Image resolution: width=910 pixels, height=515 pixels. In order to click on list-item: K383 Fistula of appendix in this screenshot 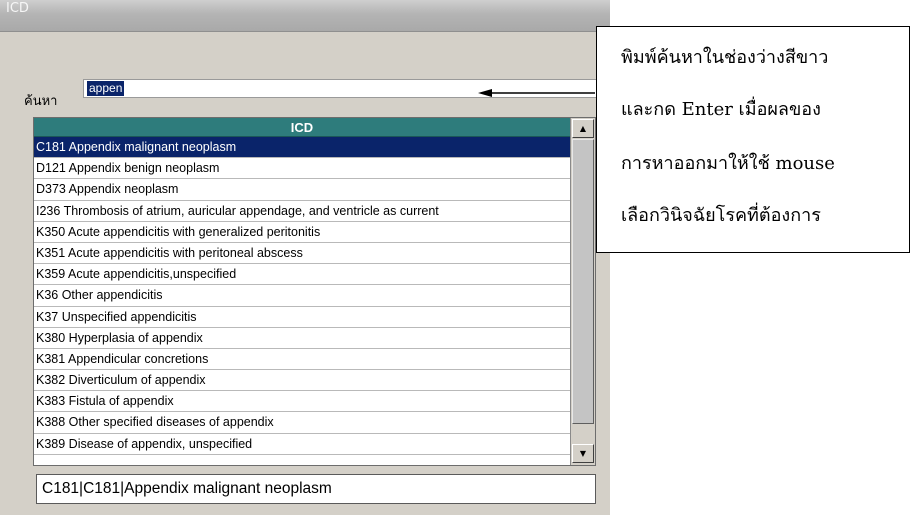, I will do `click(302, 402)`.